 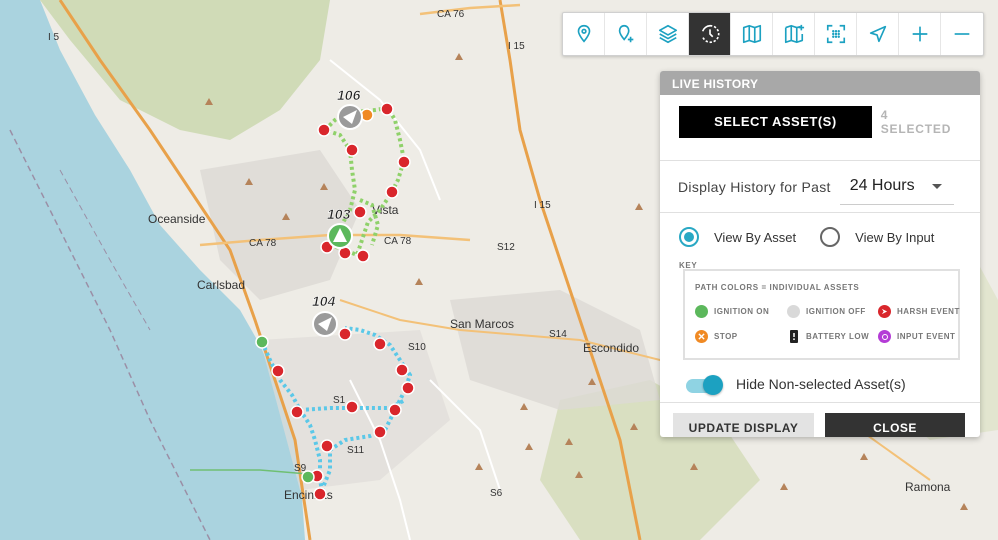 I want to click on zoom-out-button, so click(x=962, y=34).